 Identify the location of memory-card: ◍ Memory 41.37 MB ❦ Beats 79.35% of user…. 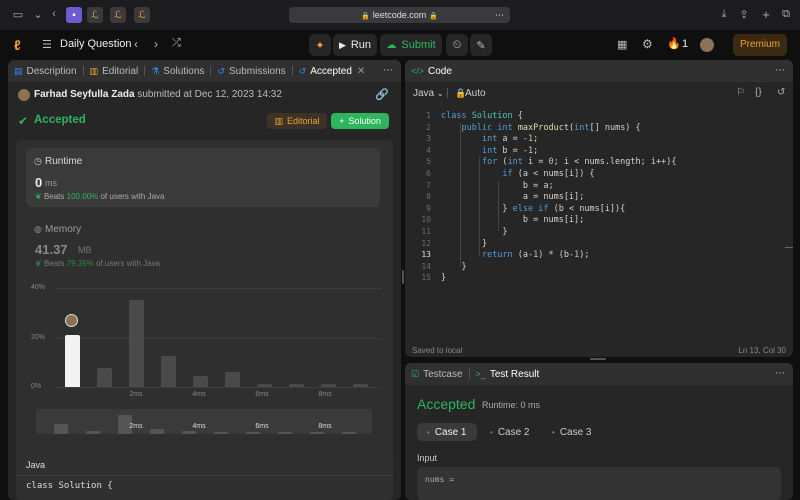
(203, 244).